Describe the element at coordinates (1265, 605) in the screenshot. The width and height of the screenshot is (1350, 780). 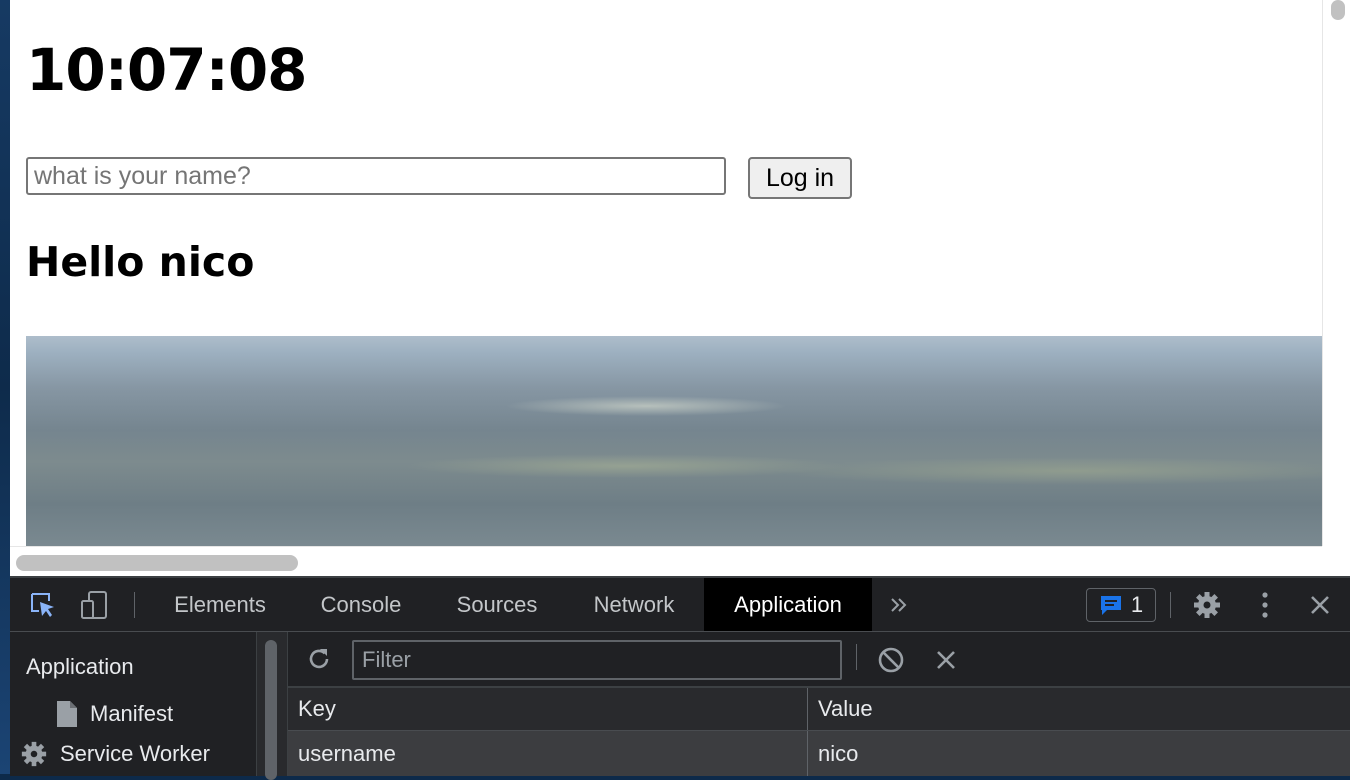
I see `more-options-icon` at that location.